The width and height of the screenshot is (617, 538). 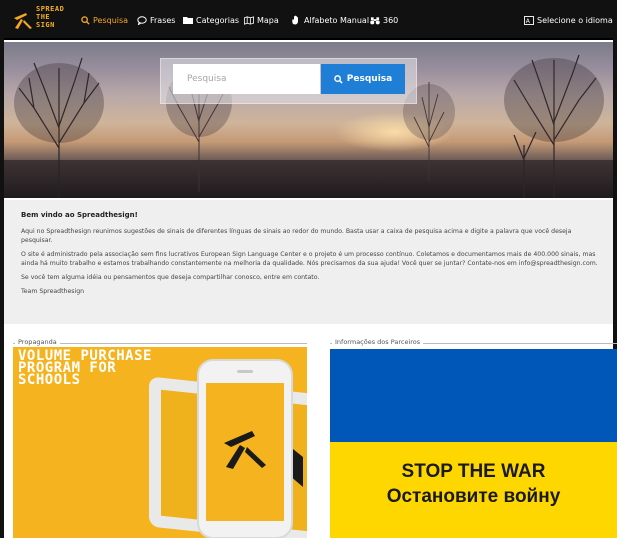 I want to click on welcome-signature: Team Spreadthesign, so click(x=53, y=291).